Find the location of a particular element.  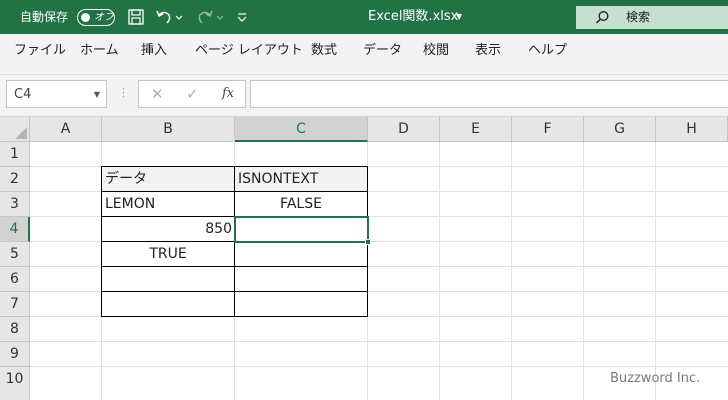

search-label: 検索 is located at coordinates (638, 17).